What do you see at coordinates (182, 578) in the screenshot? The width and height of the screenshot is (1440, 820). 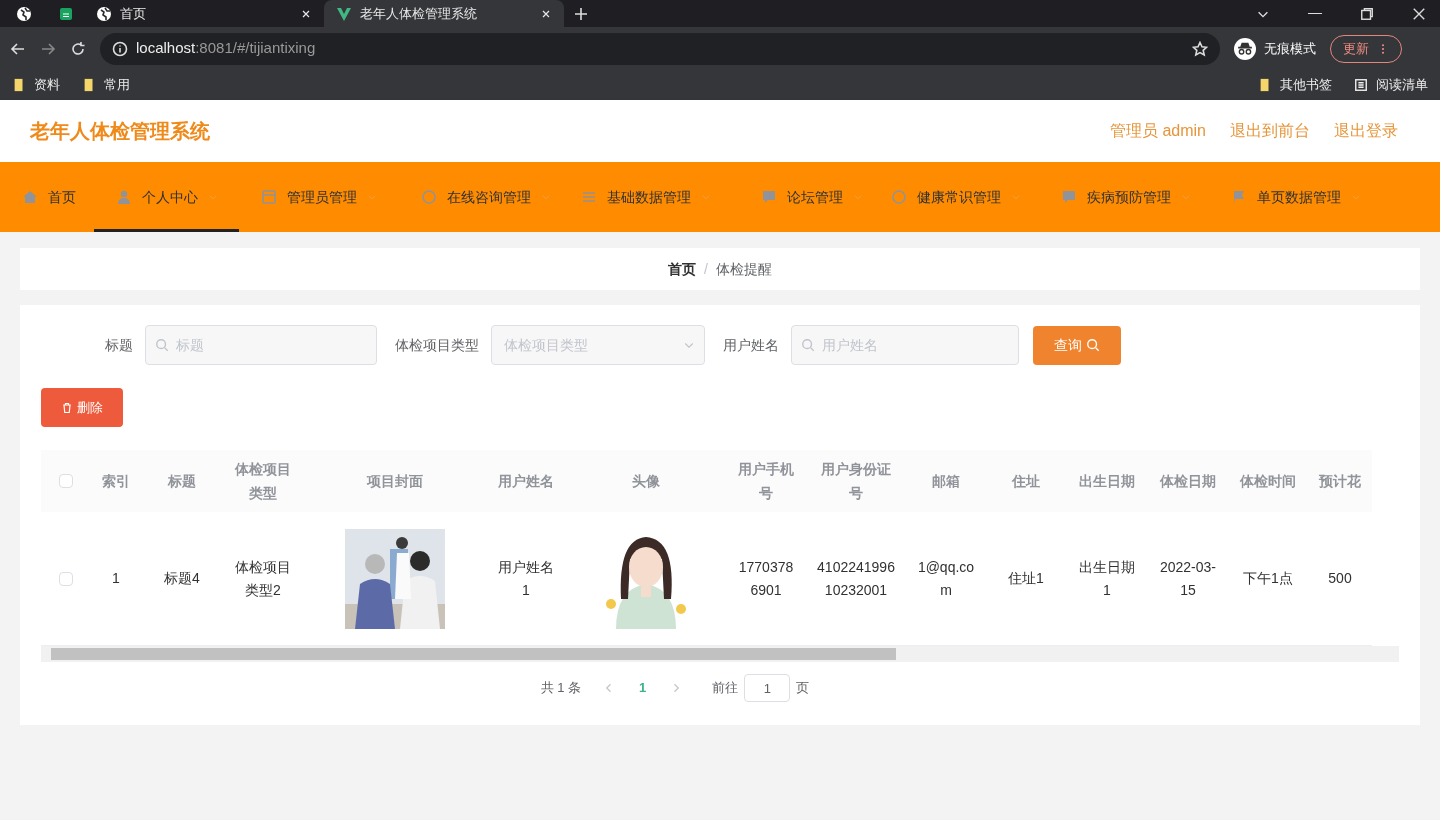 I see `table-cell-text: 标题4` at bounding box center [182, 578].